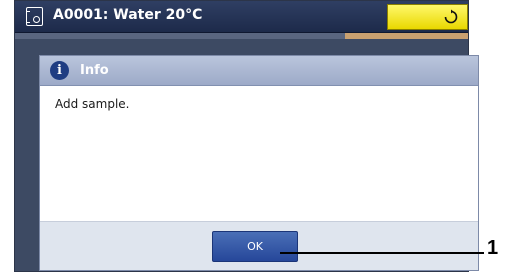 The width and height of the screenshot is (511, 278). What do you see at coordinates (241, 36) in the screenshot?
I see `background-panel` at bounding box center [241, 36].